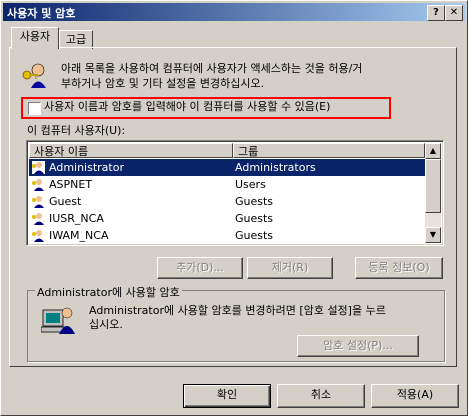 The height and width of the screenshot is (416, 468). I want to click on user-name: Guest, so click(65, 201).